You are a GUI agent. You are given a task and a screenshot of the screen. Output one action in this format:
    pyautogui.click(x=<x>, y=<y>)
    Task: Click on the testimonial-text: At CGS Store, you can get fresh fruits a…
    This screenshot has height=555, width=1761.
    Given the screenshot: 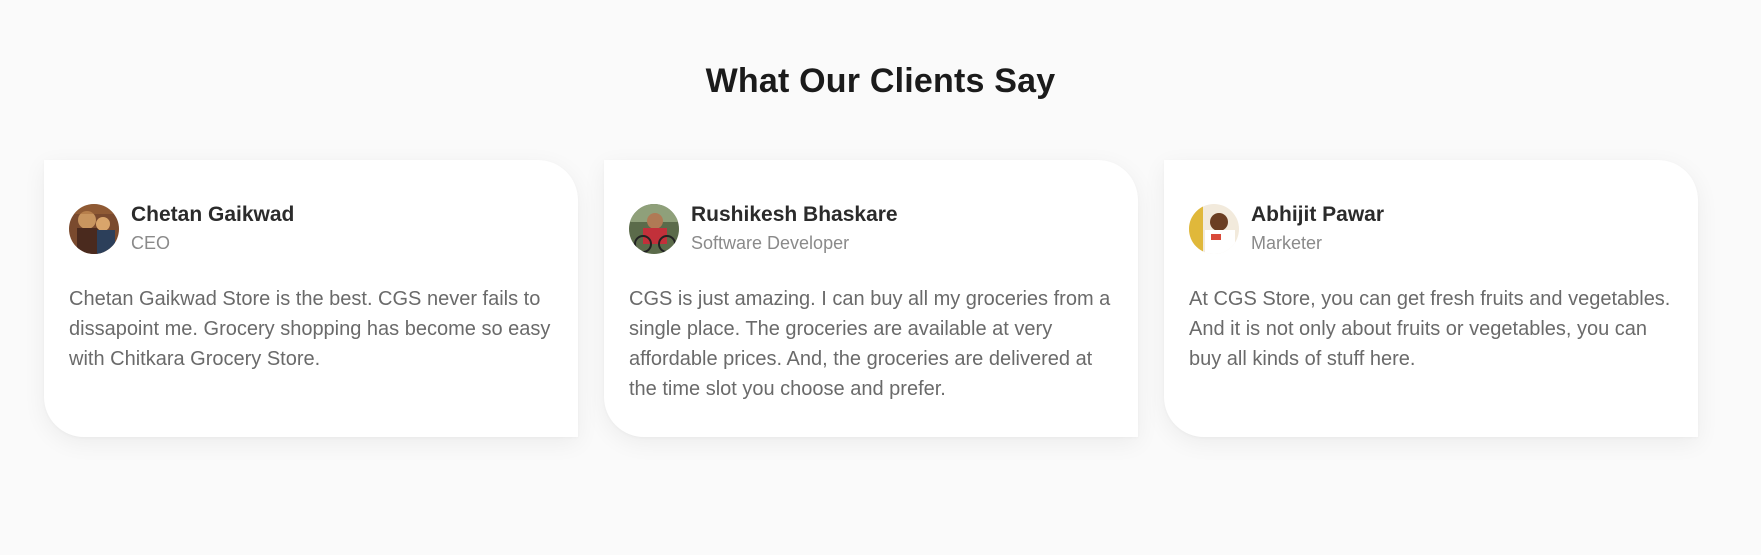 What is the action you would take?
    pyautogui.click(x=1430, y=329)
    